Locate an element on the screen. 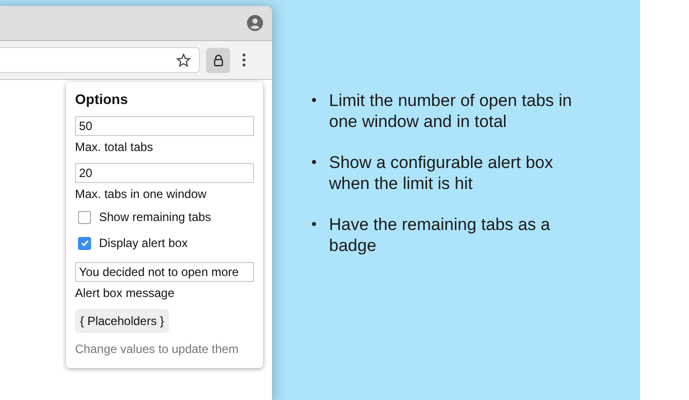 The height and width of the screenshot is (400, 689). extension-button is located at coordinates (218, 60).